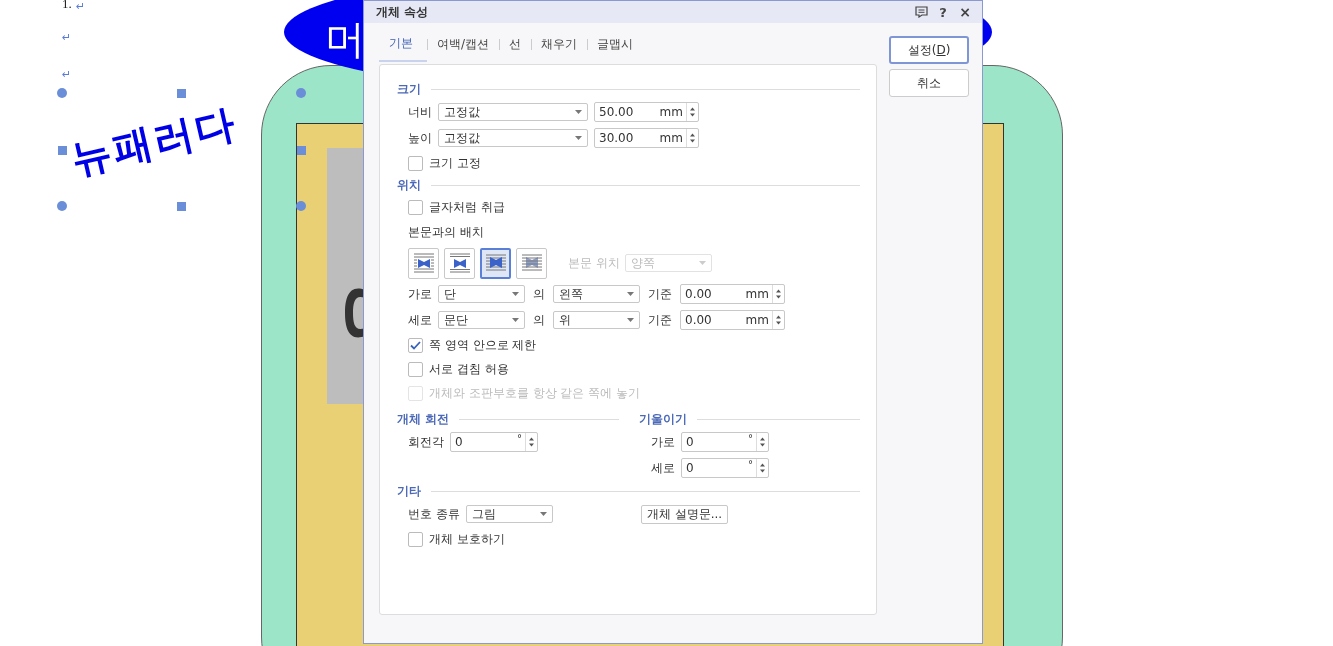 The image size is (1333, 646). Describe the element at coordinates (646, 112) in the screenshot. I see `spin-field: 50.00 mm` at that location.